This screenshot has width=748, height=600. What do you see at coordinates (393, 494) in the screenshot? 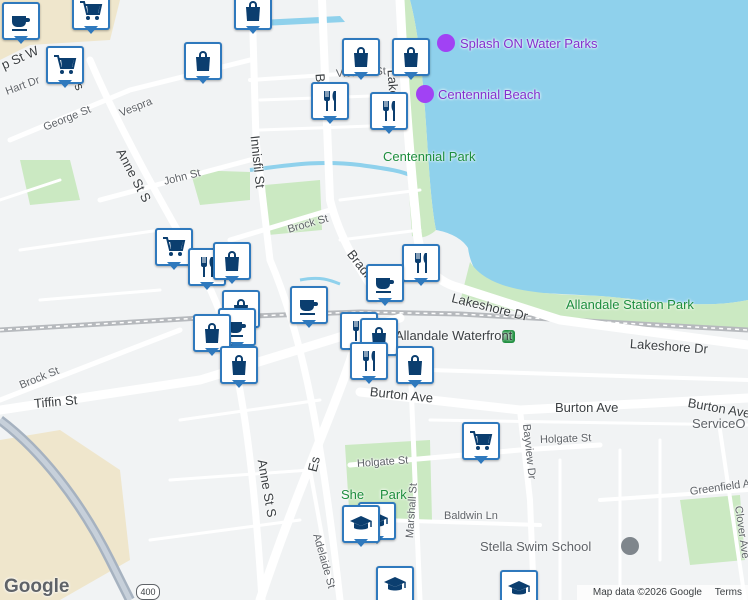
I see `place-shear-park-b: Park` at bounding box center [393, 494].